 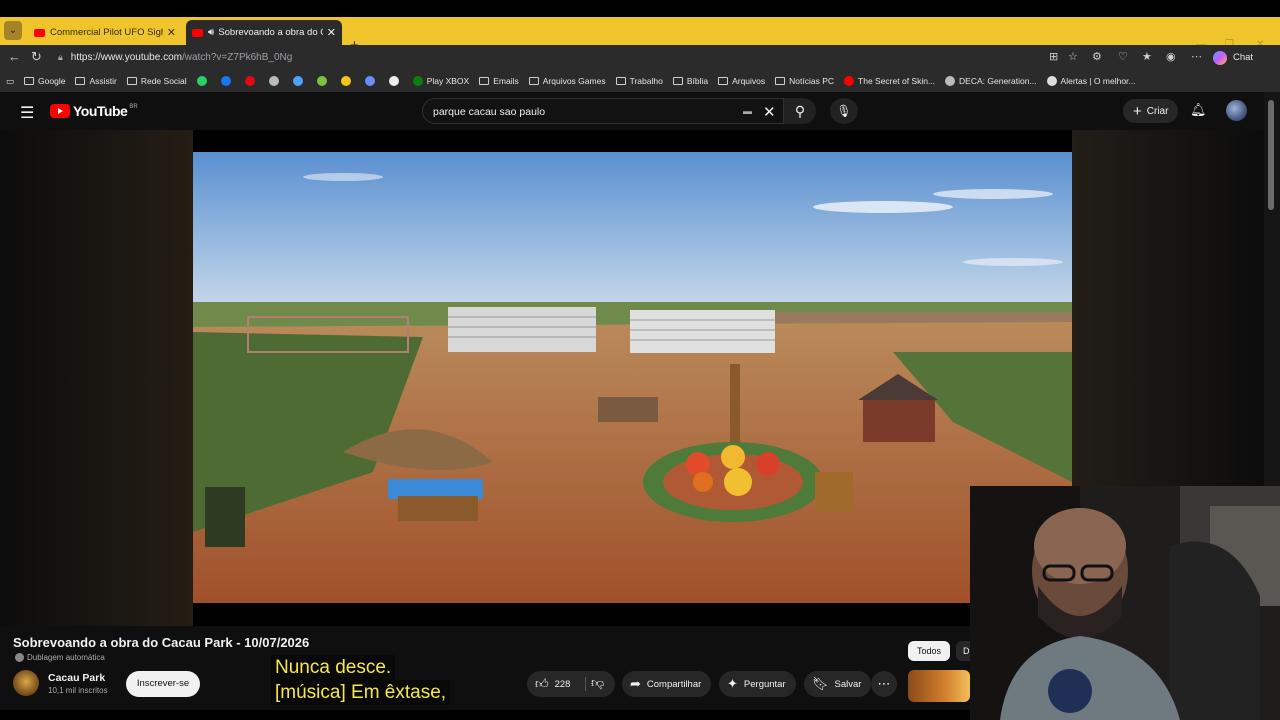 I want to click on bookmark-item: Rede Social, so click(x=156, y=81).